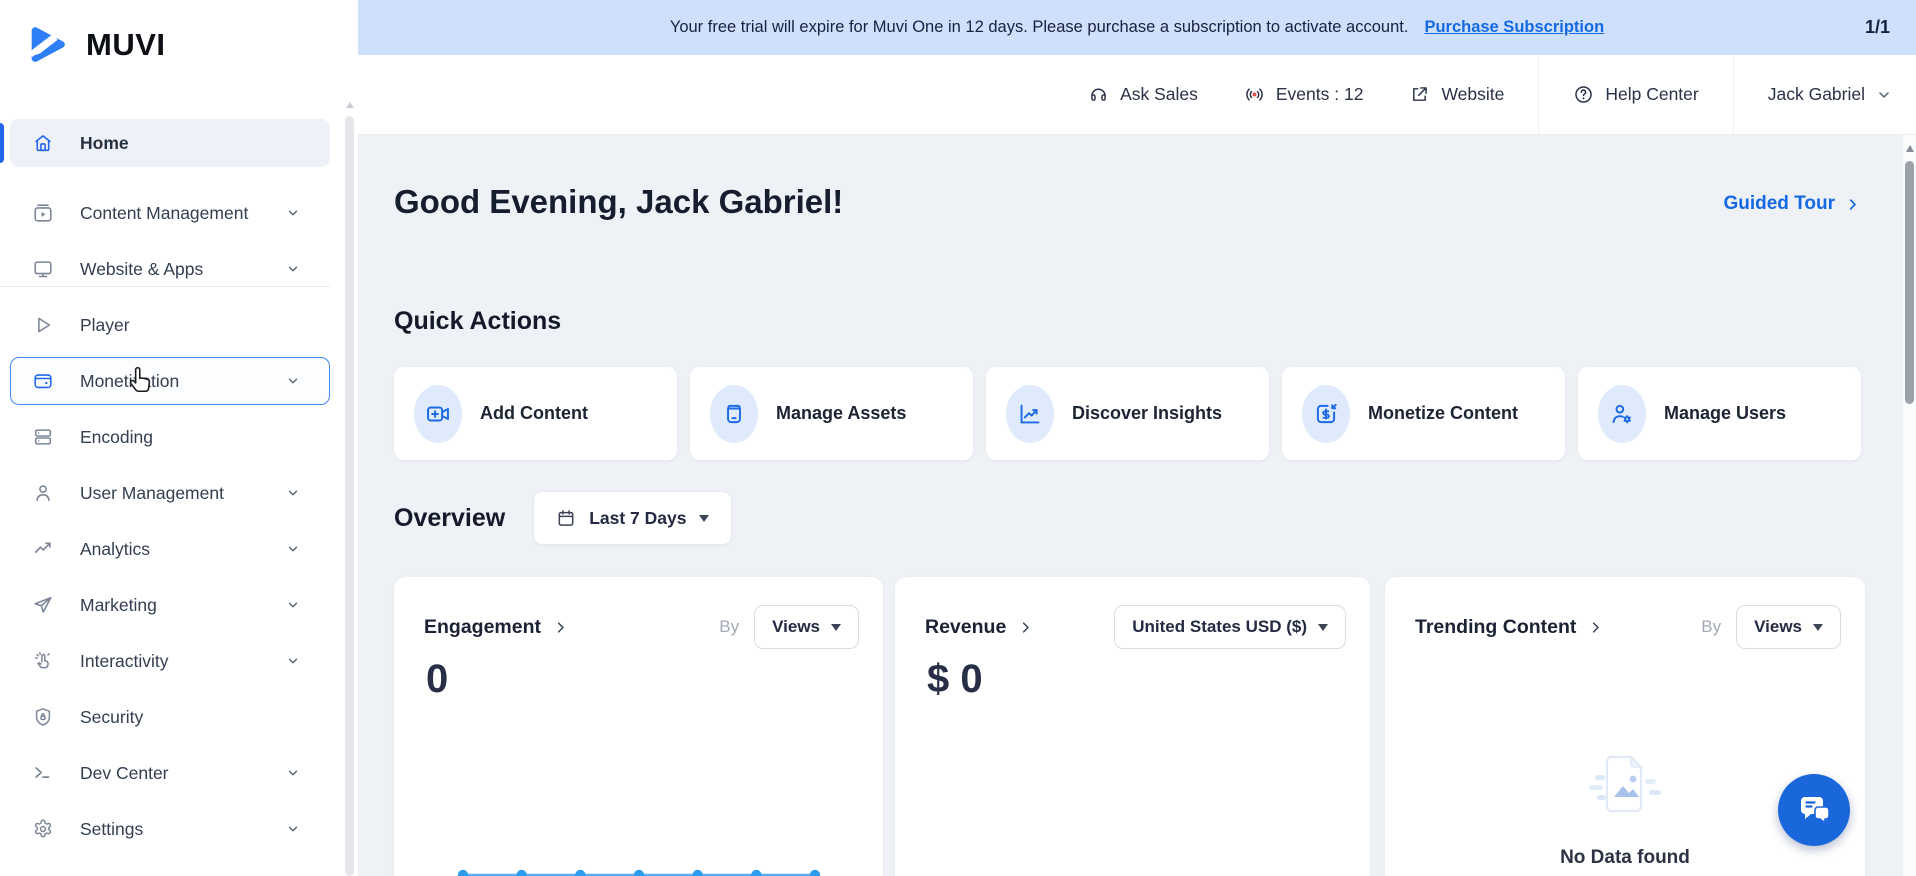 Image resolution: width=1916 pixels, height=876 pixels. Describe the element at coordinates (1443, 413) in the screenshot. I see `quick-action-label: Monetize Content` at that location.